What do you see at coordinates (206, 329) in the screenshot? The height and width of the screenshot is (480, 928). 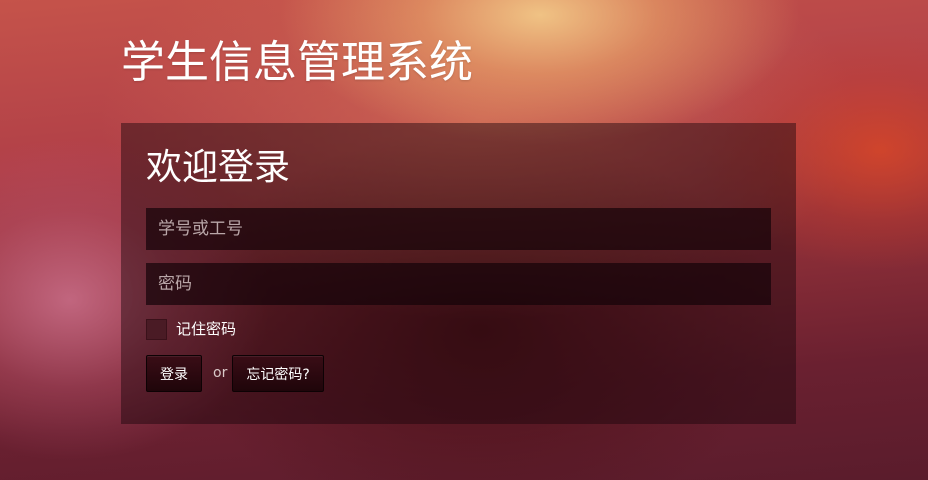 I see `remember-password-label: 记住密码` at bounding box center [206, 329].